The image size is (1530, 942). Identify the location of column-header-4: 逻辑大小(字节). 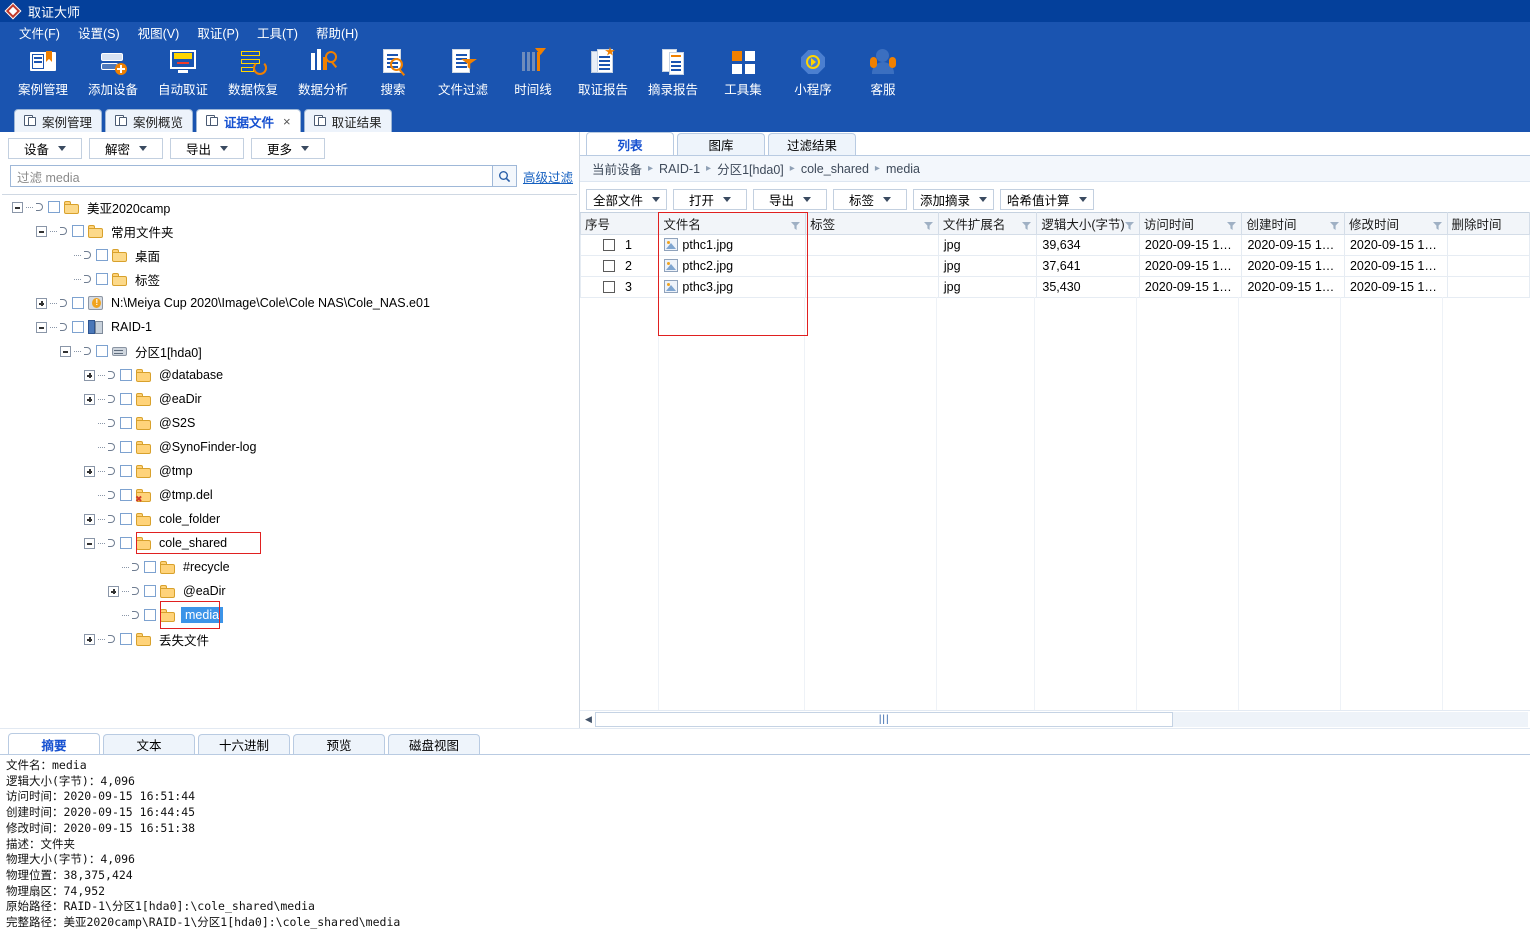
(1088, 223).